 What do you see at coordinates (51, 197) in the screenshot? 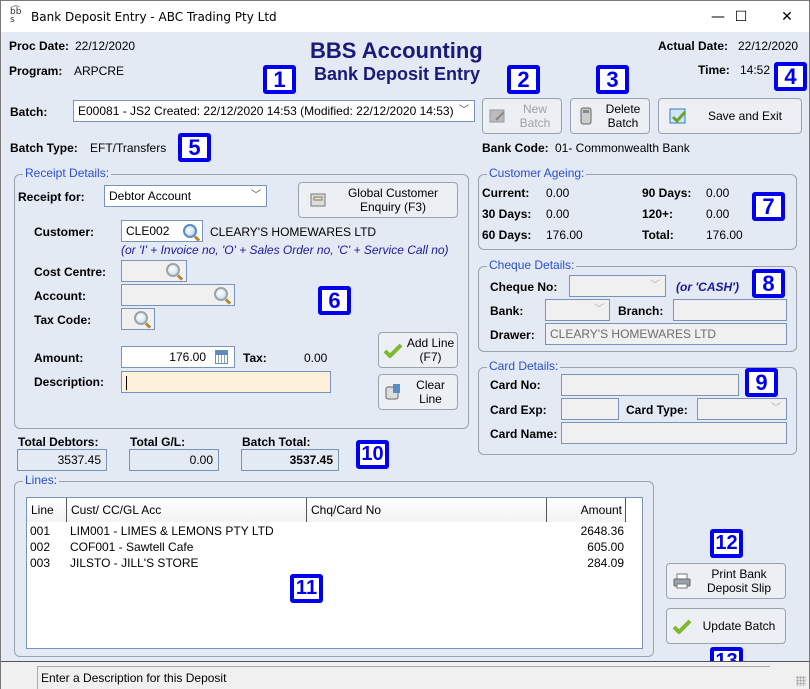
I see `receipt-for-label: Receipt for:` at bounding box center [51, 197].